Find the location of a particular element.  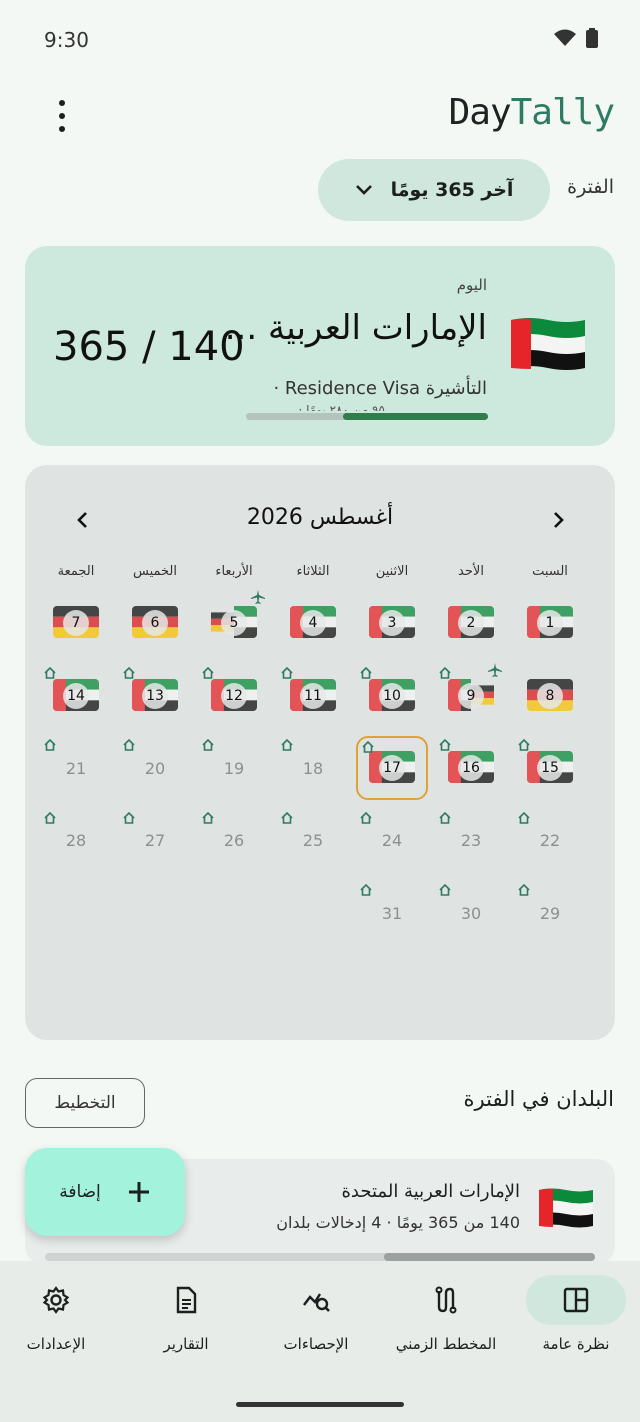

day-number: 25 is located at coordinates (313, 840).